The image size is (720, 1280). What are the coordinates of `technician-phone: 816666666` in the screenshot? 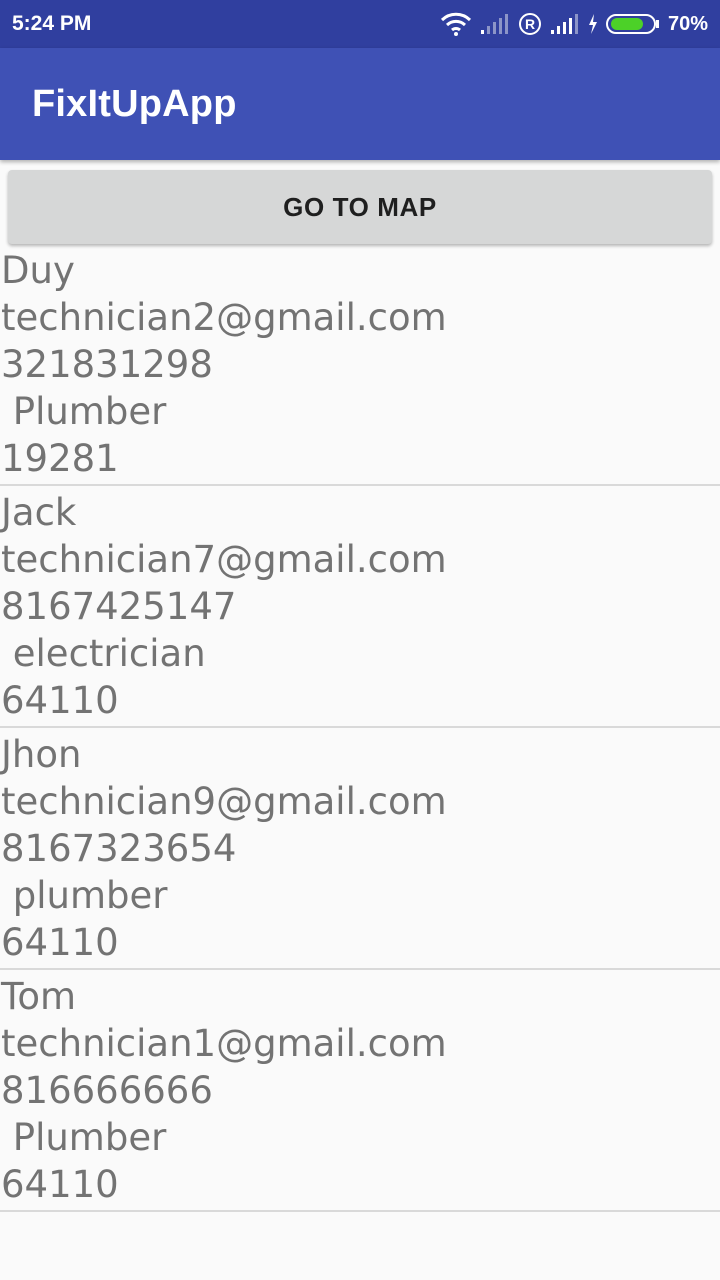 It's located at (107, 1090).